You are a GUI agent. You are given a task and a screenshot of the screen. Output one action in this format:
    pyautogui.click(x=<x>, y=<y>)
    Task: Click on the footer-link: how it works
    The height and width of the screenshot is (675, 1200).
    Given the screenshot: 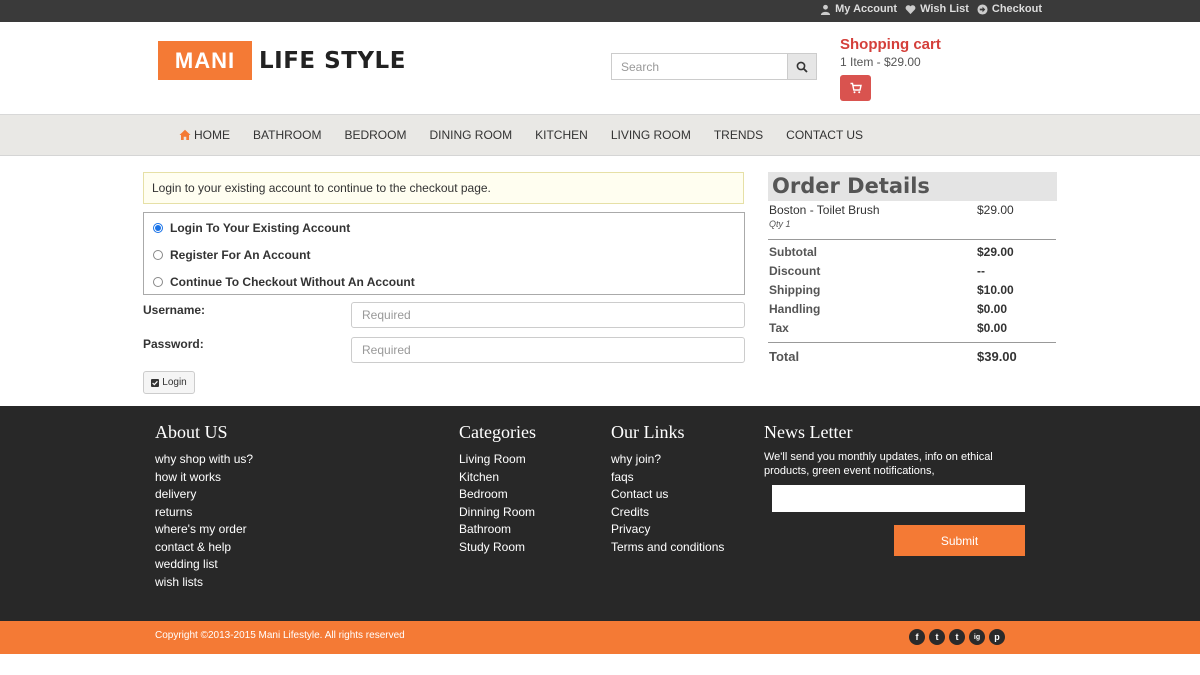 What is the action you would take?
    pyautogui.click(x=204, y=478)
    